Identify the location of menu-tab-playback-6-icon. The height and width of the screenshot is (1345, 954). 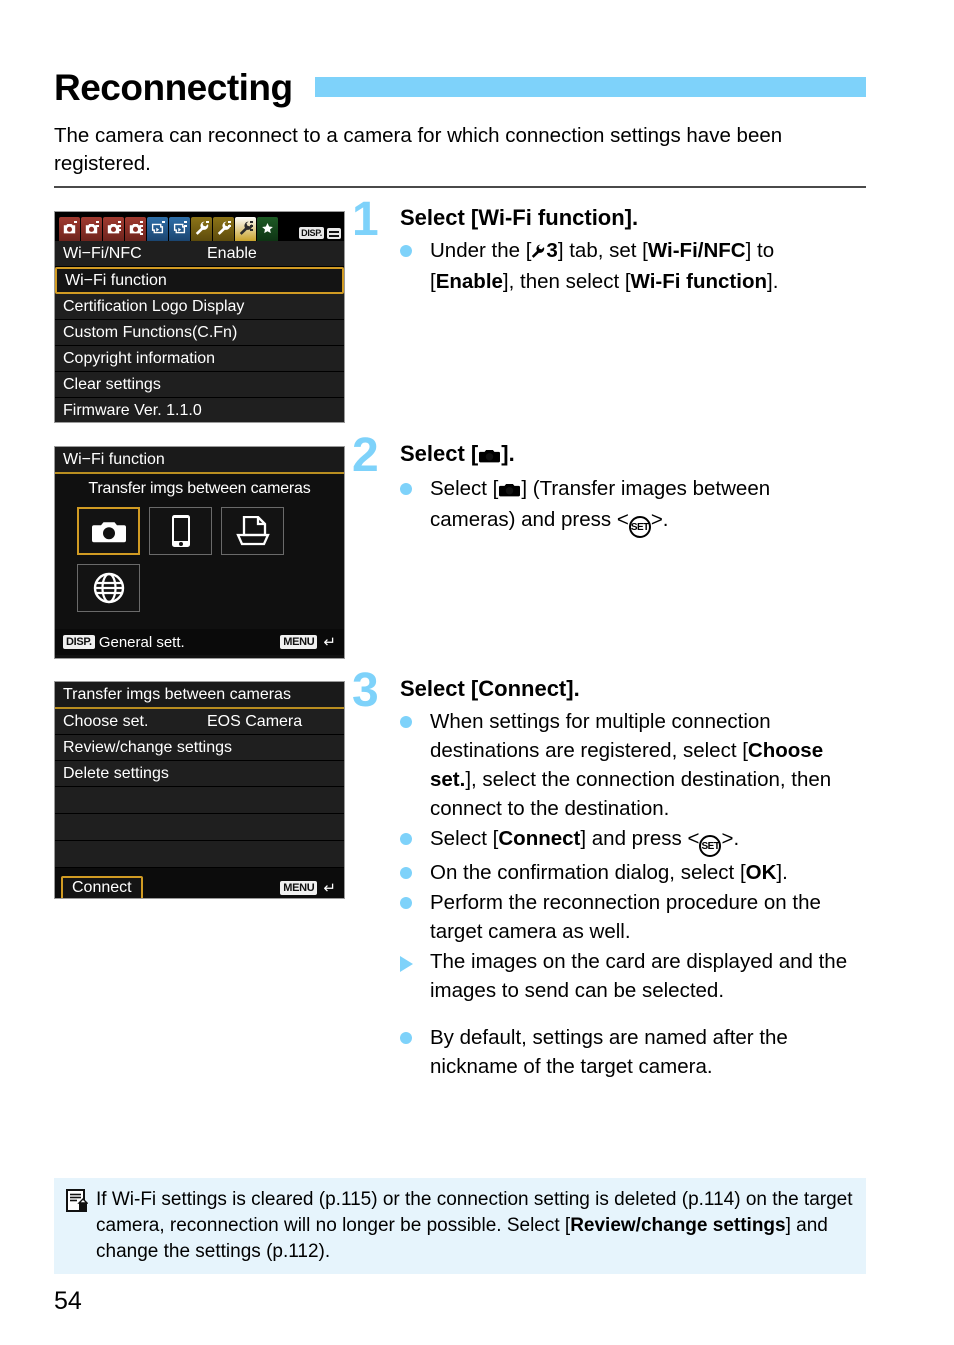
(179, 229).